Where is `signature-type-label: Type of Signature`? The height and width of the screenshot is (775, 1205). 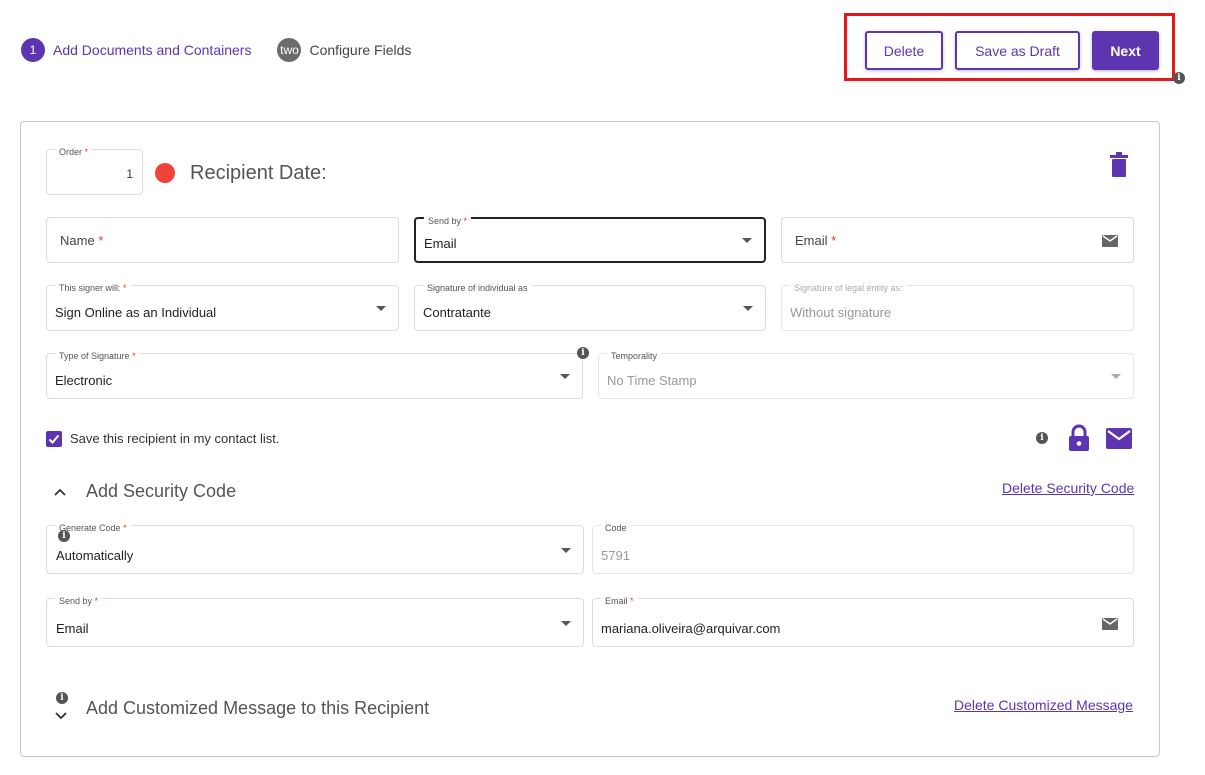 signature-type-label: Type of Signature is located at coordinates (94, 356).